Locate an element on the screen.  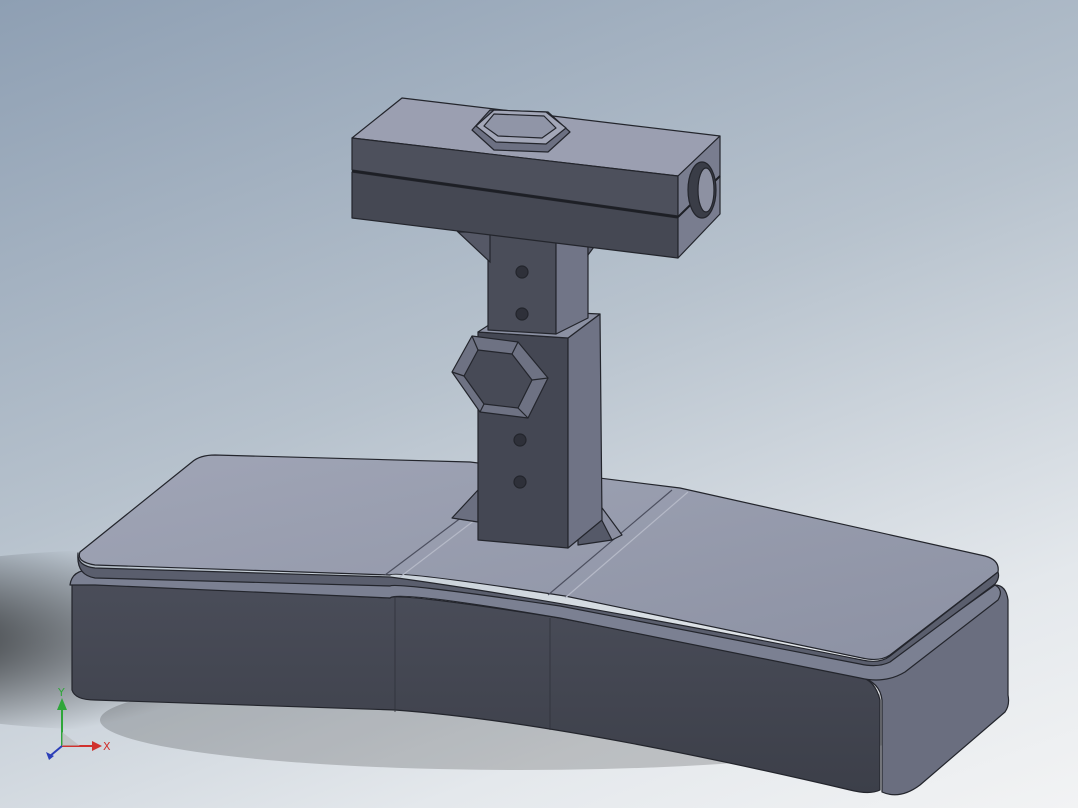
xy-plane-marker is located at coordinates (71, 739).